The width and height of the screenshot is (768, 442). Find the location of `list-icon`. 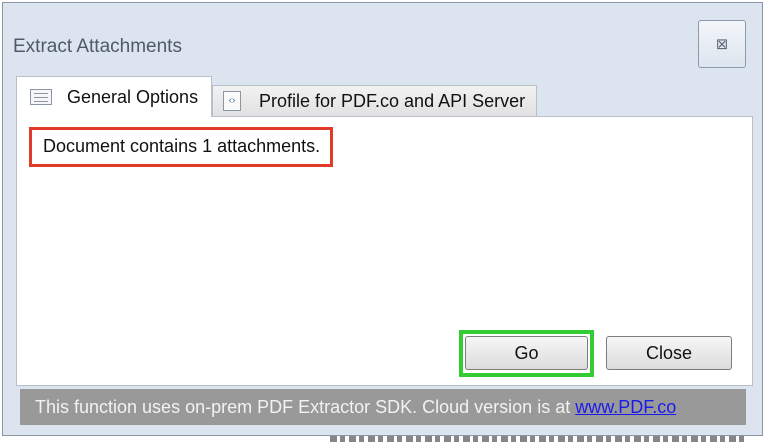

list-icon is located at coordinates (41, 97).